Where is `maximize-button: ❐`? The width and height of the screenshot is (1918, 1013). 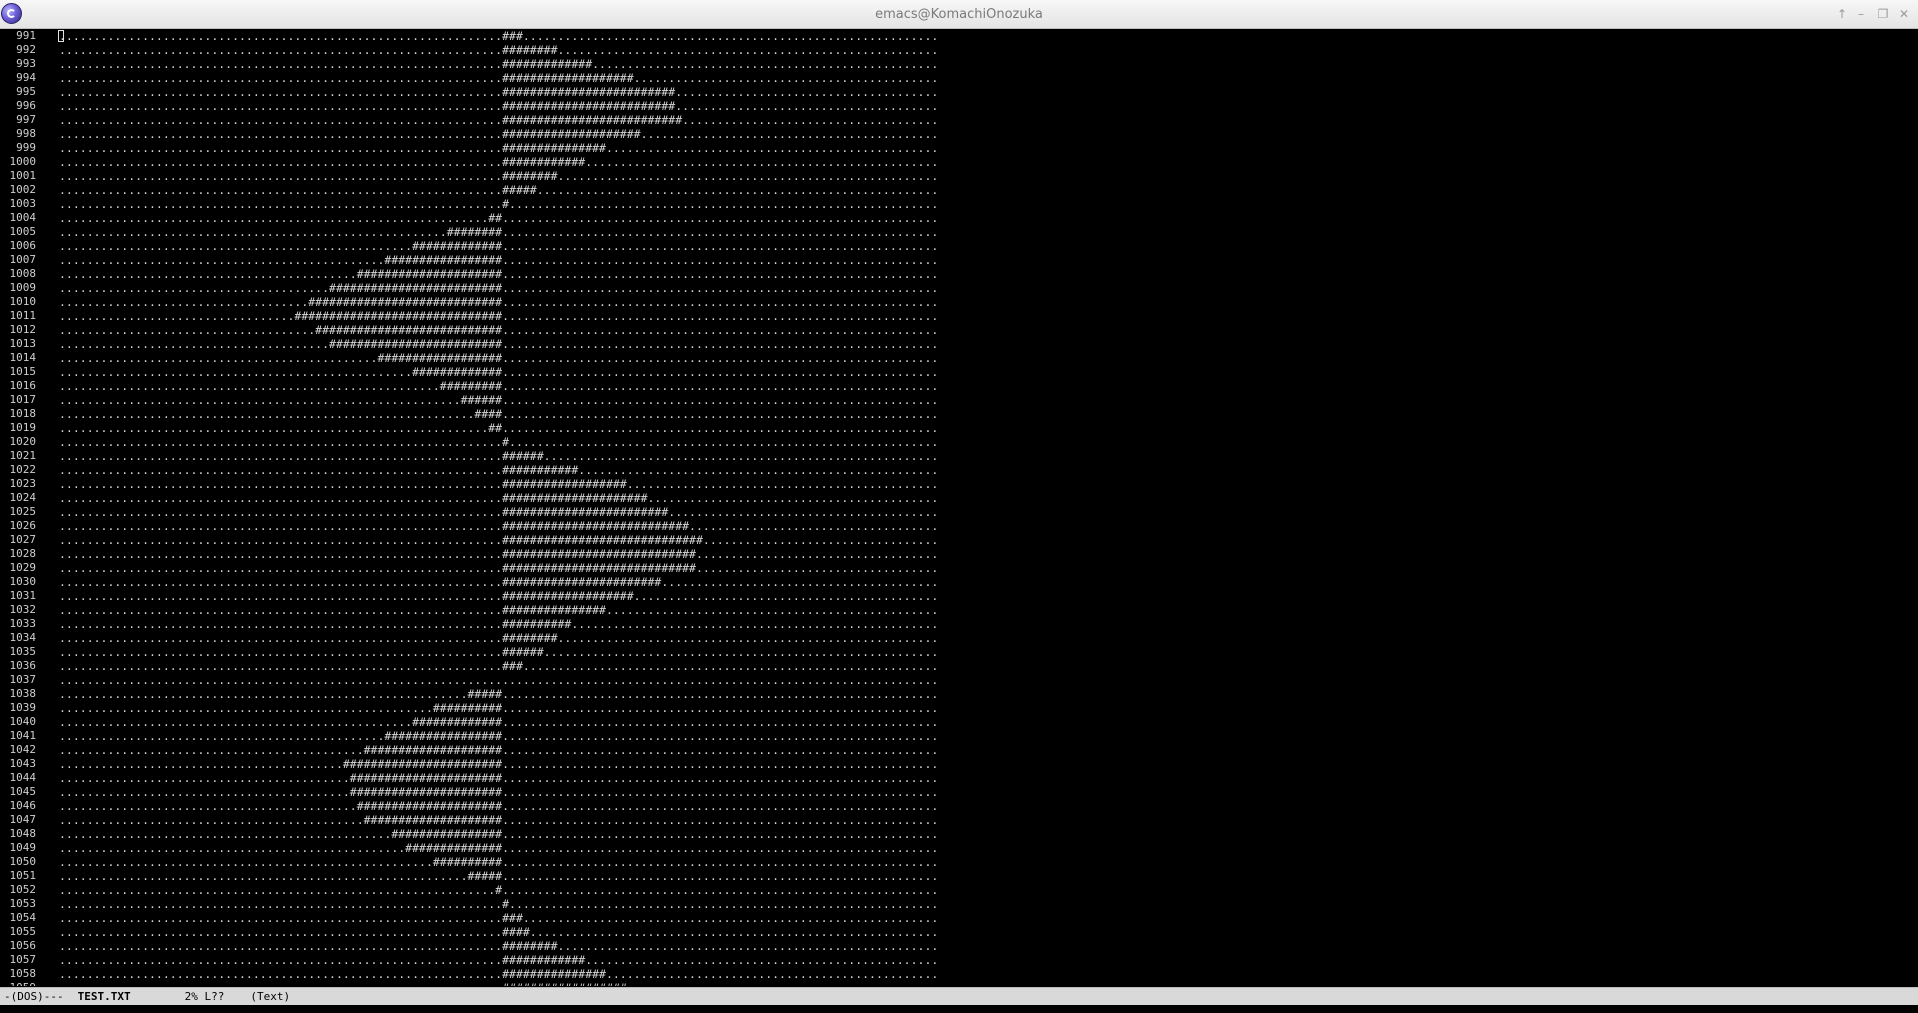 maximize-button: ❐ is located at coordinates (1883, 14).